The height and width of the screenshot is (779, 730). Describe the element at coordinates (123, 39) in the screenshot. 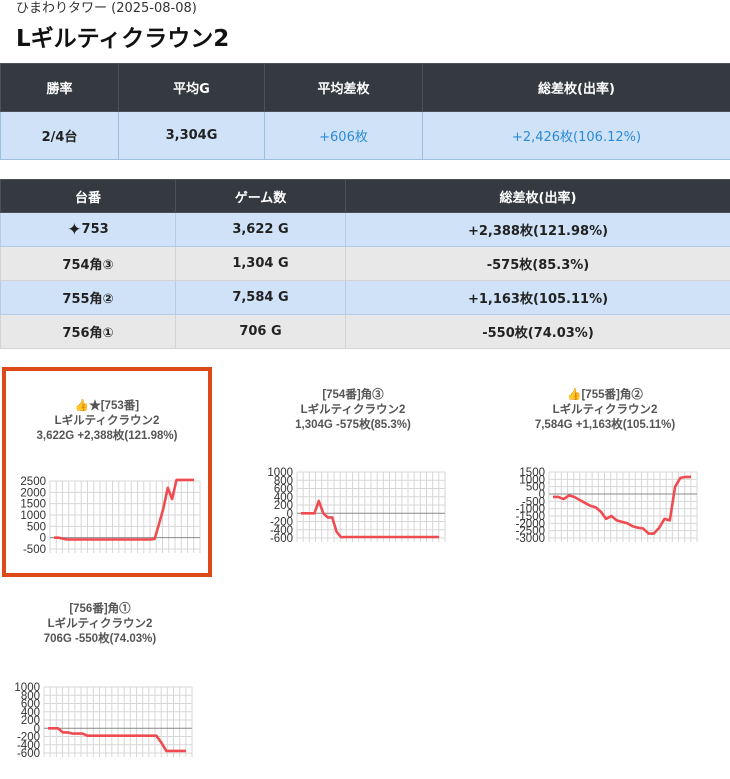

I see `page-title: Lギルティクラウン2` at that location.